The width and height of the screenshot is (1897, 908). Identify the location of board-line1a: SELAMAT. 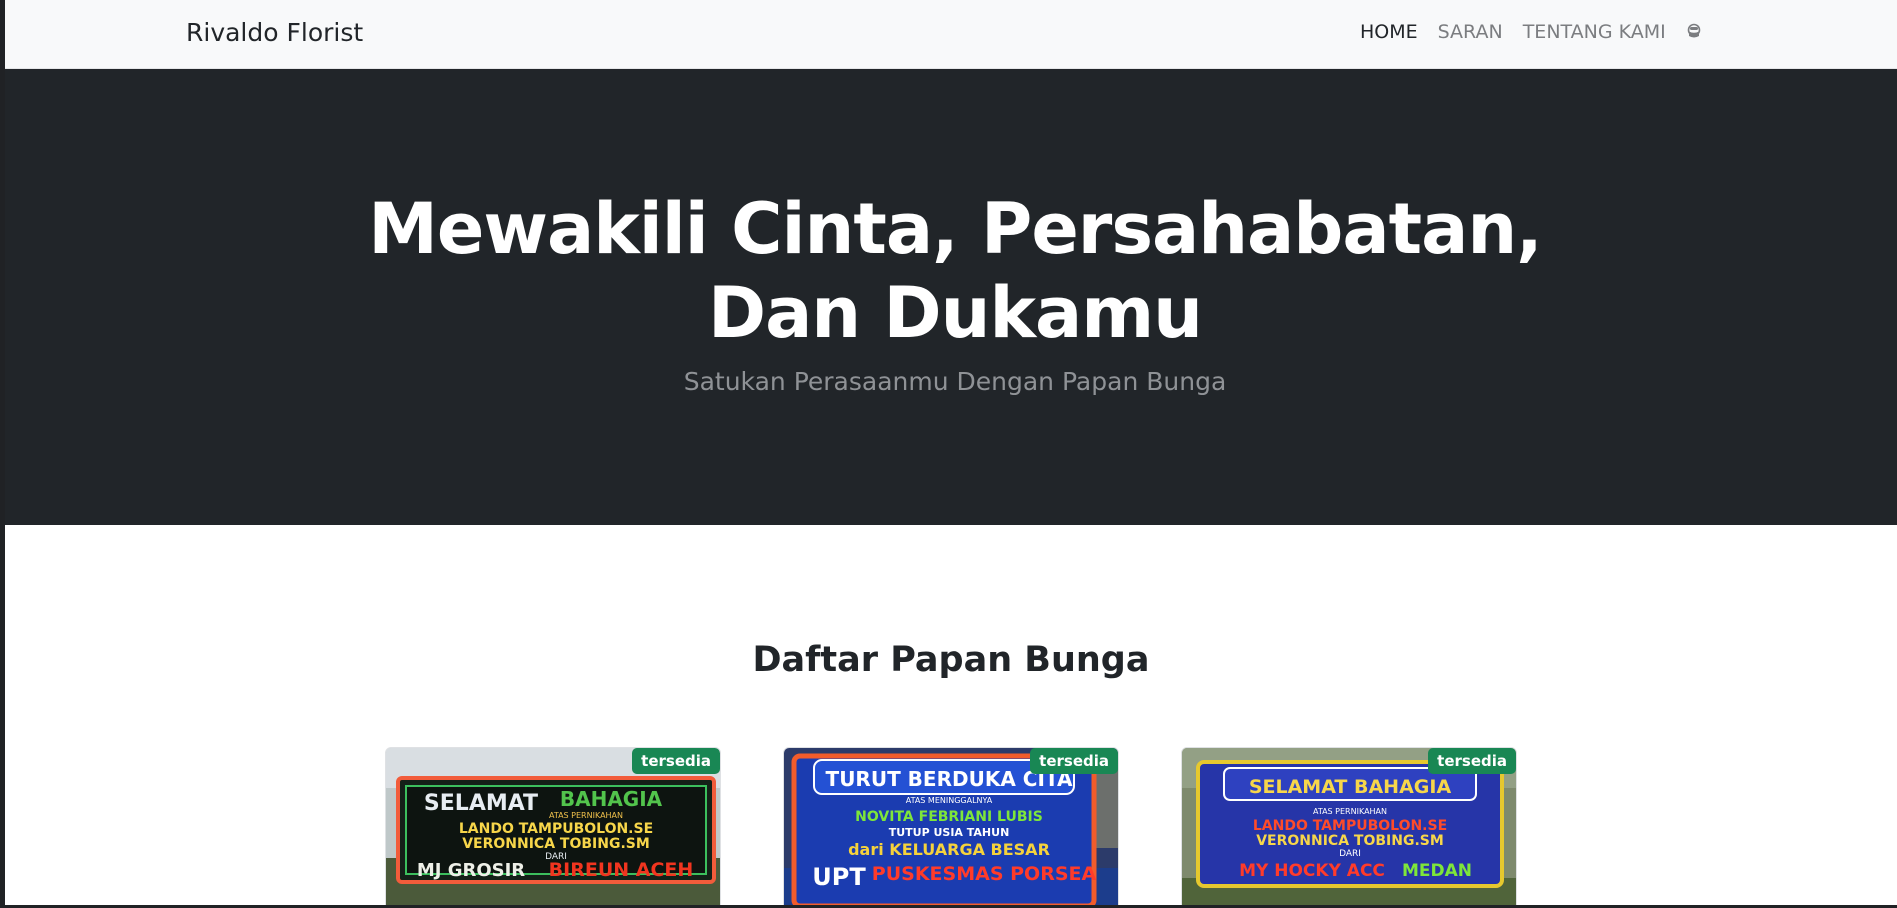
(481, 803).